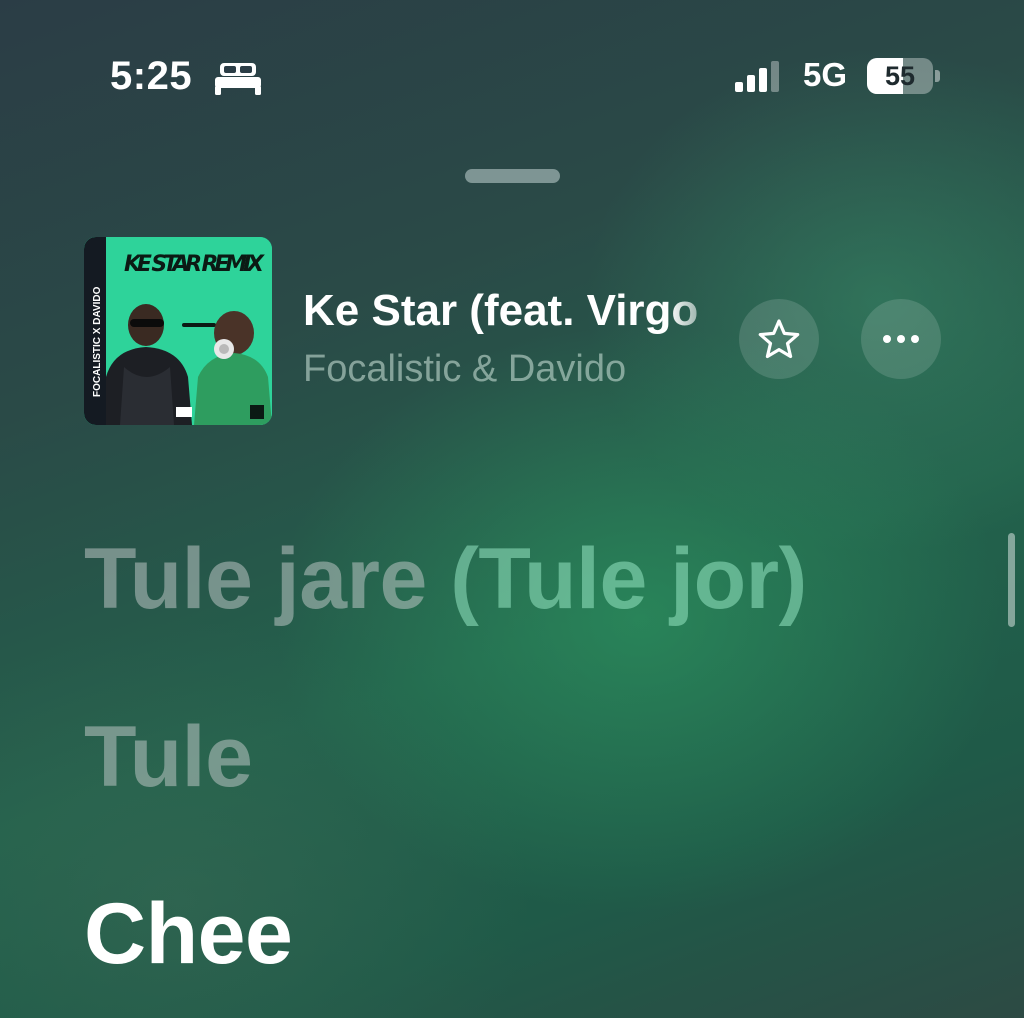  What do you see at coordinates (628, 579) in the screenshot?
I see `lyric-background-vocal: (Tule jor)` at bounding box center [628, 579].